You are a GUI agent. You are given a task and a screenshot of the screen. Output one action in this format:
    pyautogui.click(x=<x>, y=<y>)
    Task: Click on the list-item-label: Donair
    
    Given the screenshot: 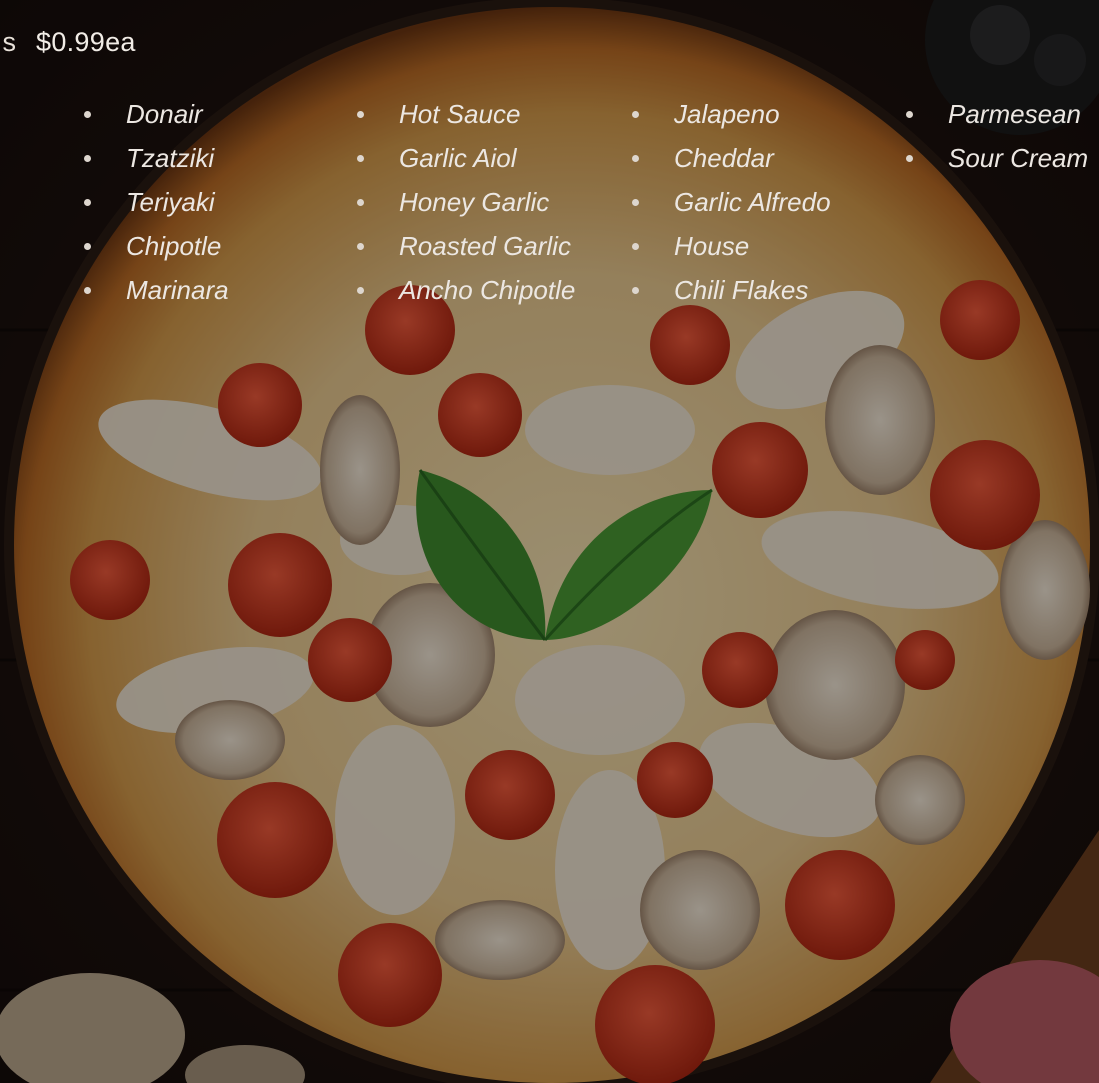 What is the action you would take?
    pyautogui.click(x=164, y=114)
    